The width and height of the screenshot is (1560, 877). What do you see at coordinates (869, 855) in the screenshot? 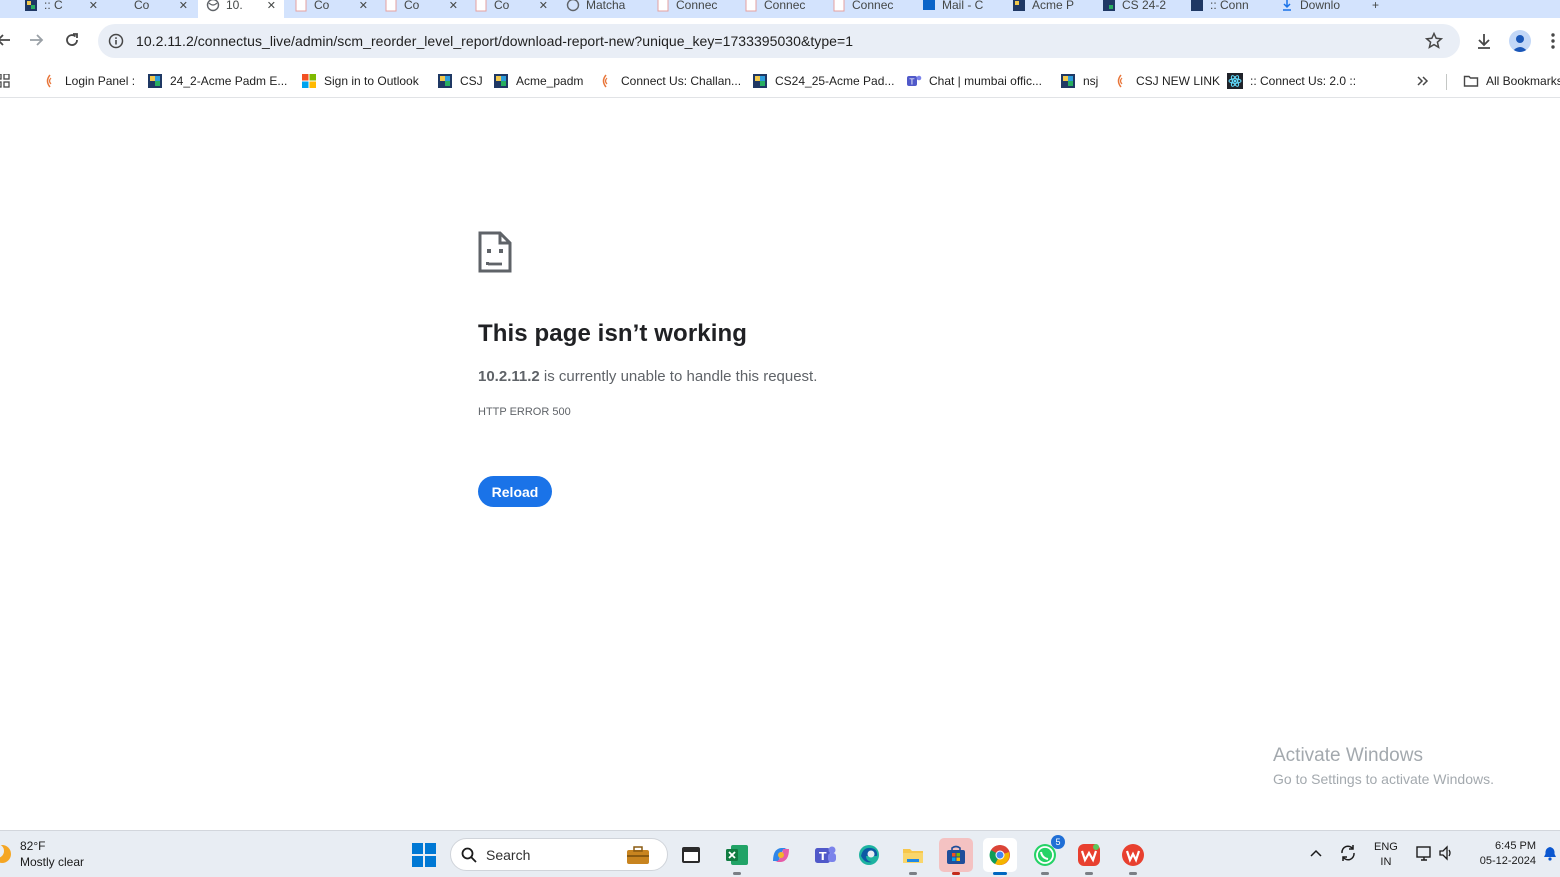
I see `taskbar-edge` at bounding box center [869, 855].